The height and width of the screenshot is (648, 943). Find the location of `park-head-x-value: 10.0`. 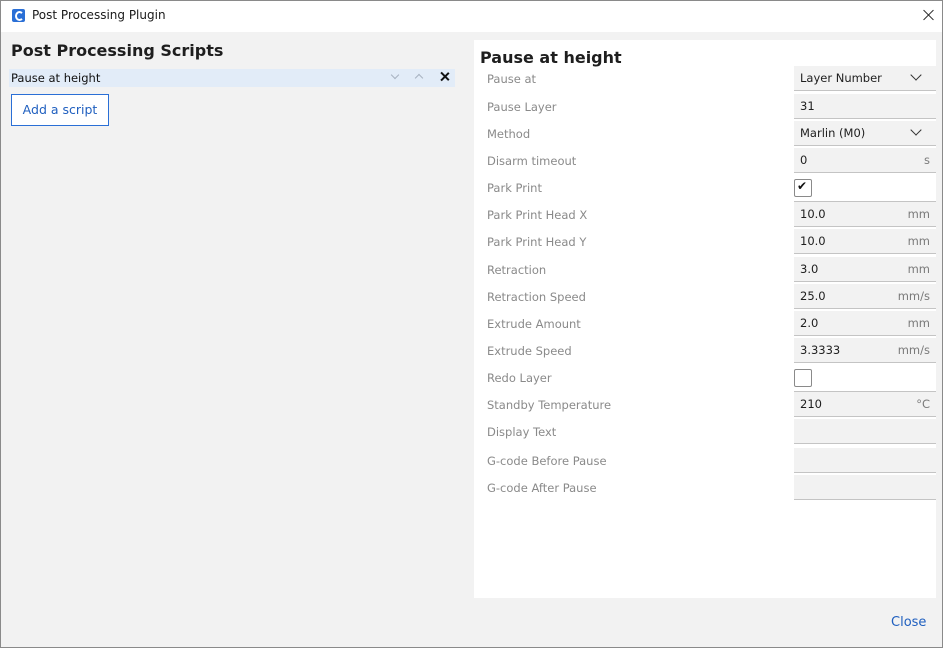

park-head-x-value: 10.0 is located at coordinates (813, 214).